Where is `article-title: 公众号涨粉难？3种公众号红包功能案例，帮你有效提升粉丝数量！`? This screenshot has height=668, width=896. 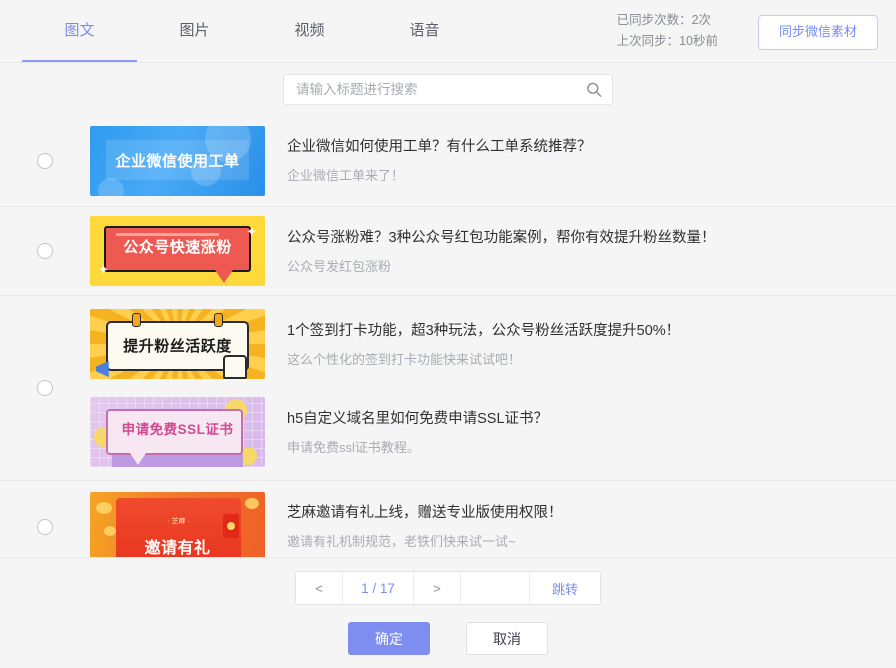
article-title: 公众号涨粉难？3种公众号红包功能案例，帮你有效提升粉丝数量！ is located at coordinates (501, 238).